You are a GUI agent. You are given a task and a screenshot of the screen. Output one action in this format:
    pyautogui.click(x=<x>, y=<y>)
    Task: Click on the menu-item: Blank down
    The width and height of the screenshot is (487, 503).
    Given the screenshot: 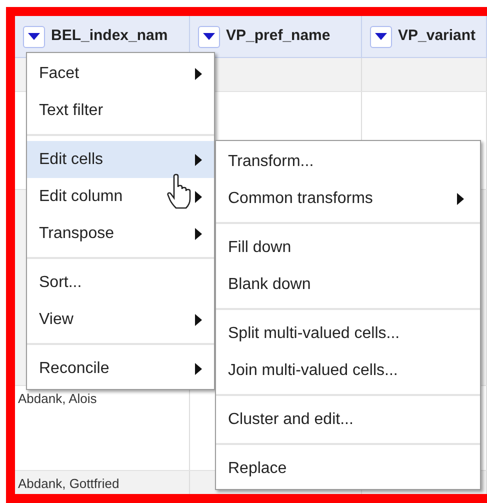 What is the action you would take?
    pyautogui.click(x=348, y=284)
    